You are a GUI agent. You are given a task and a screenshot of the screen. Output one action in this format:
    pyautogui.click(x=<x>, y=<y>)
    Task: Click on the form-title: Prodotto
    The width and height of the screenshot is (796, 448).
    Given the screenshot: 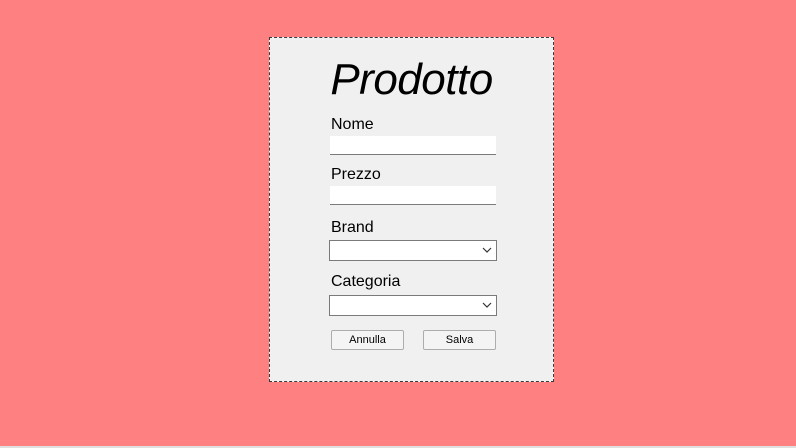 What is the action you would take?
    pyautogui.click(x=411, y=79)
    